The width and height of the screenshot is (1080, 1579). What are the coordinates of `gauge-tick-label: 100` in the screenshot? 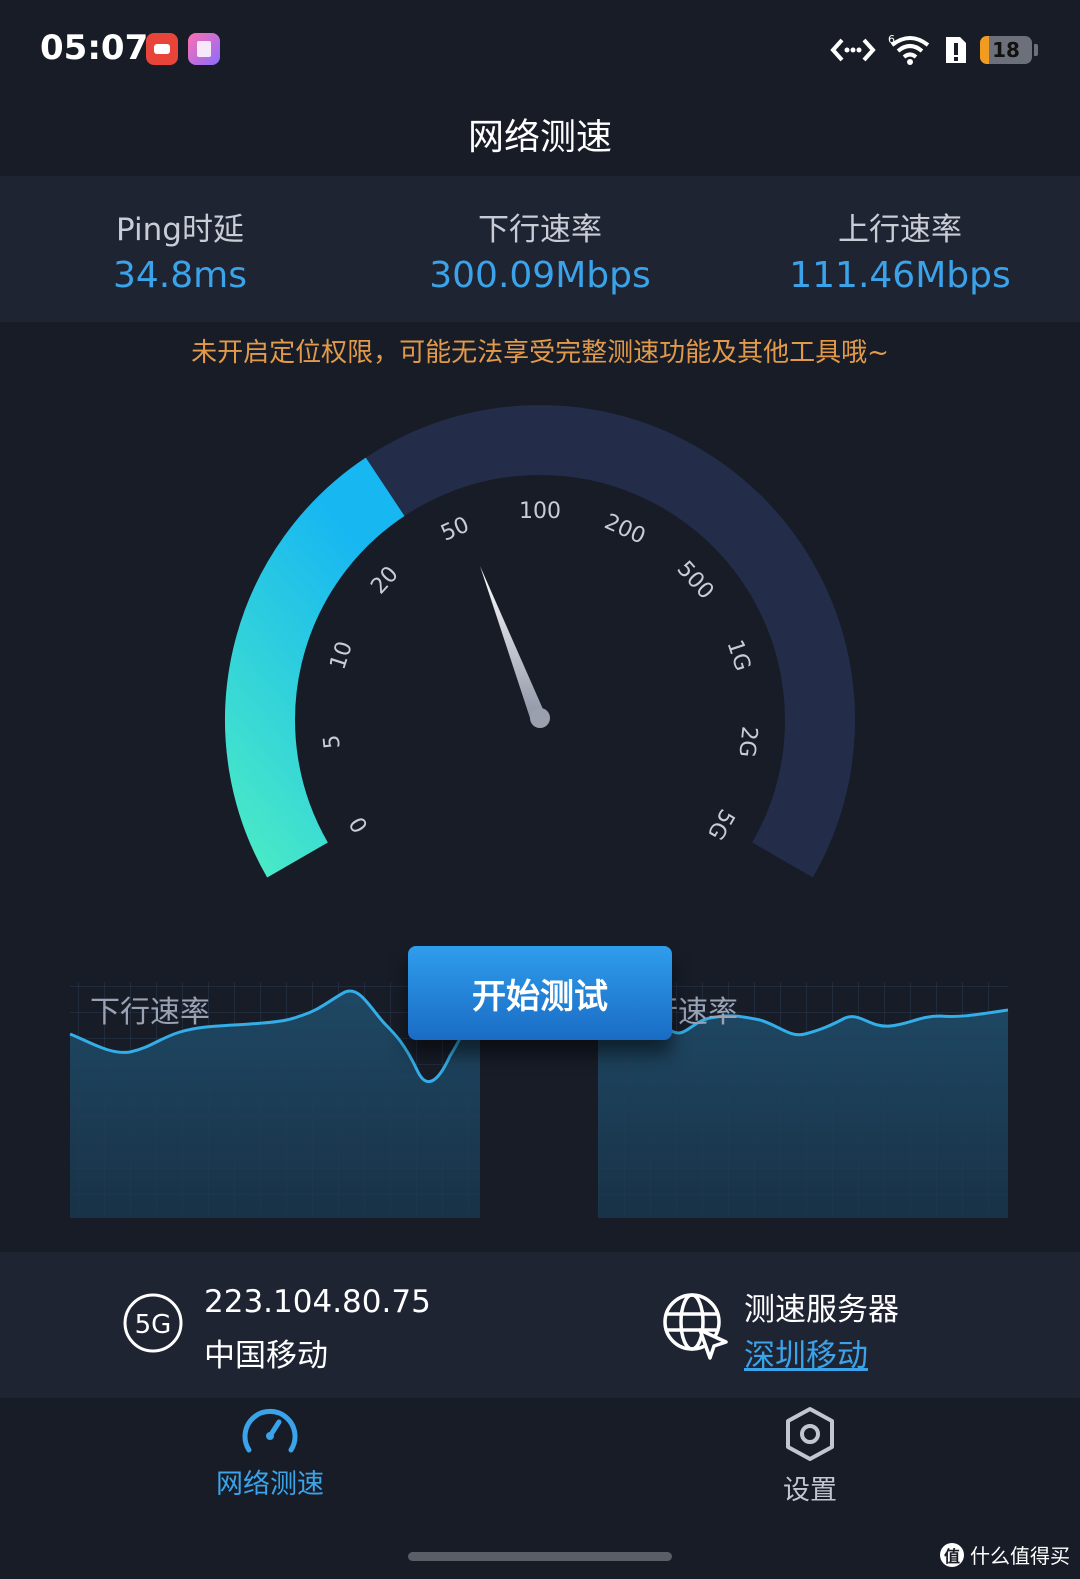 It's located at (540, 511).